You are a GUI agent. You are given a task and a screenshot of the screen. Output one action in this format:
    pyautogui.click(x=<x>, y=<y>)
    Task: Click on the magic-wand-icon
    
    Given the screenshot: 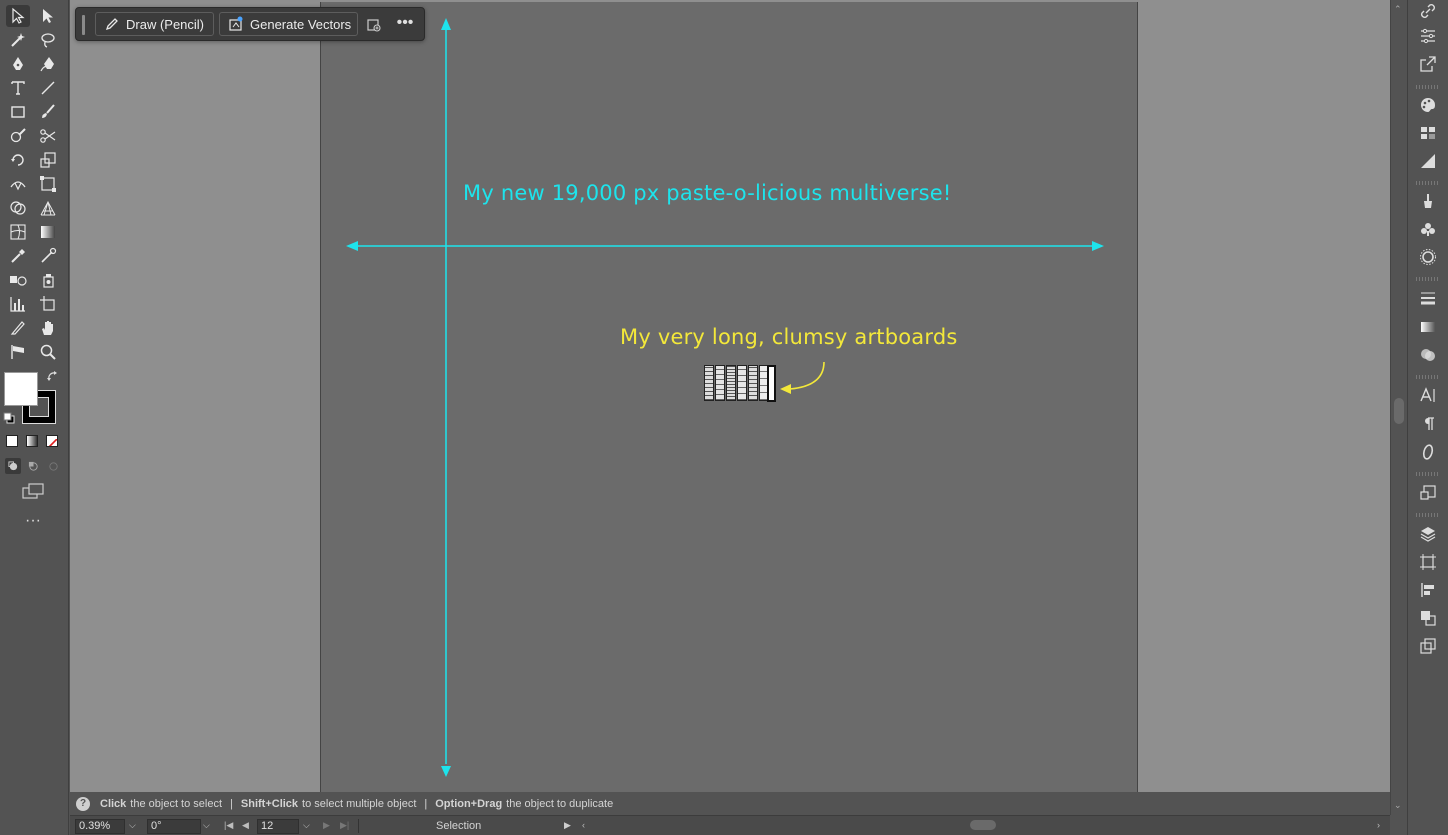 What is the action you would take?
    pyautogui.click(x=18, y=40)
    